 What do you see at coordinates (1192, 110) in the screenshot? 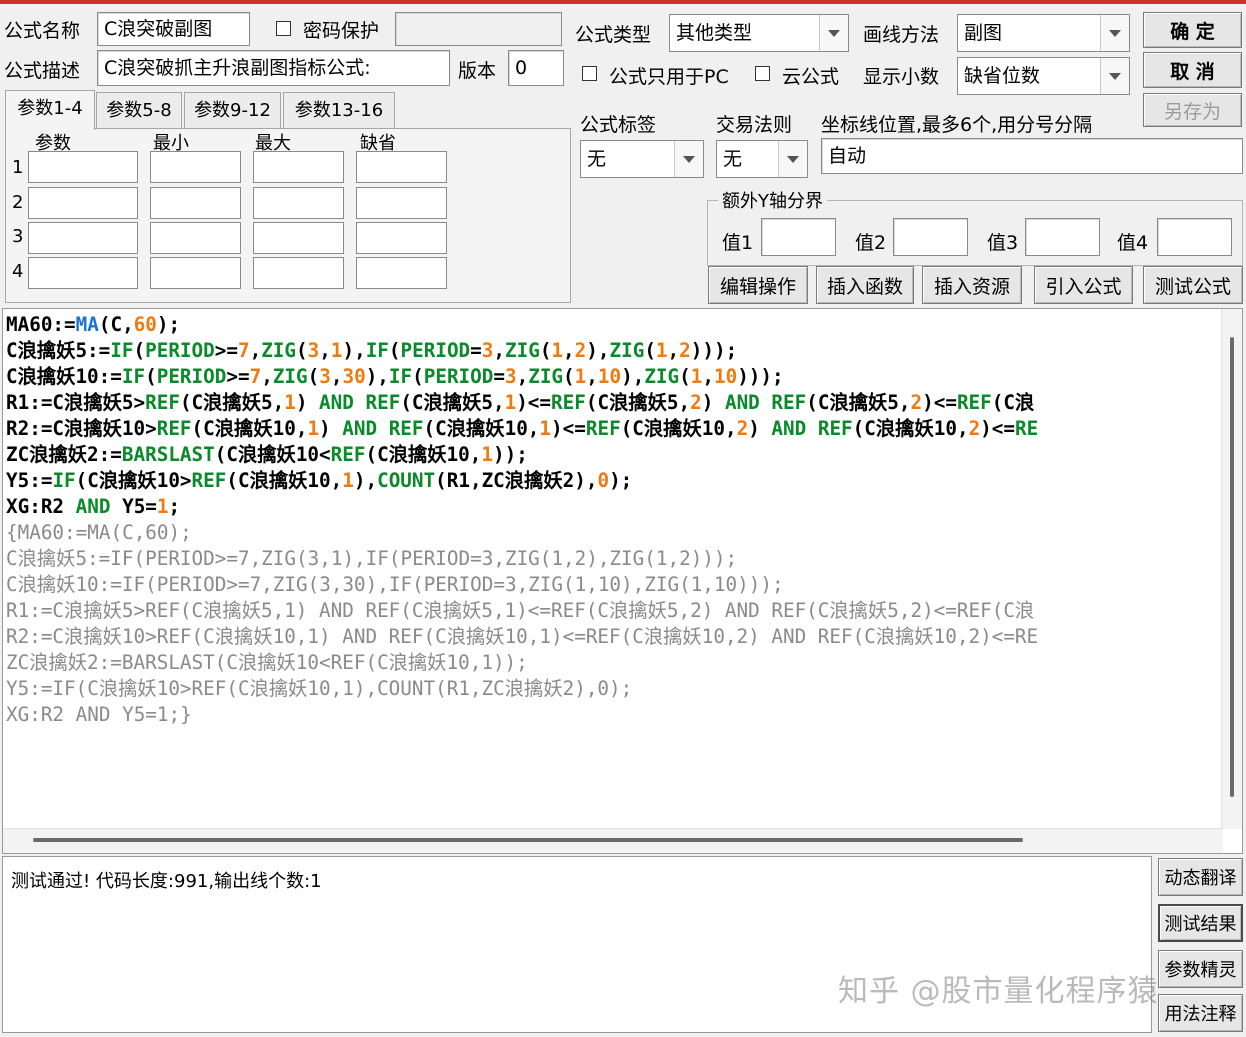
I see `save-as-button: 另存为` at bounding box center [1192, 110].